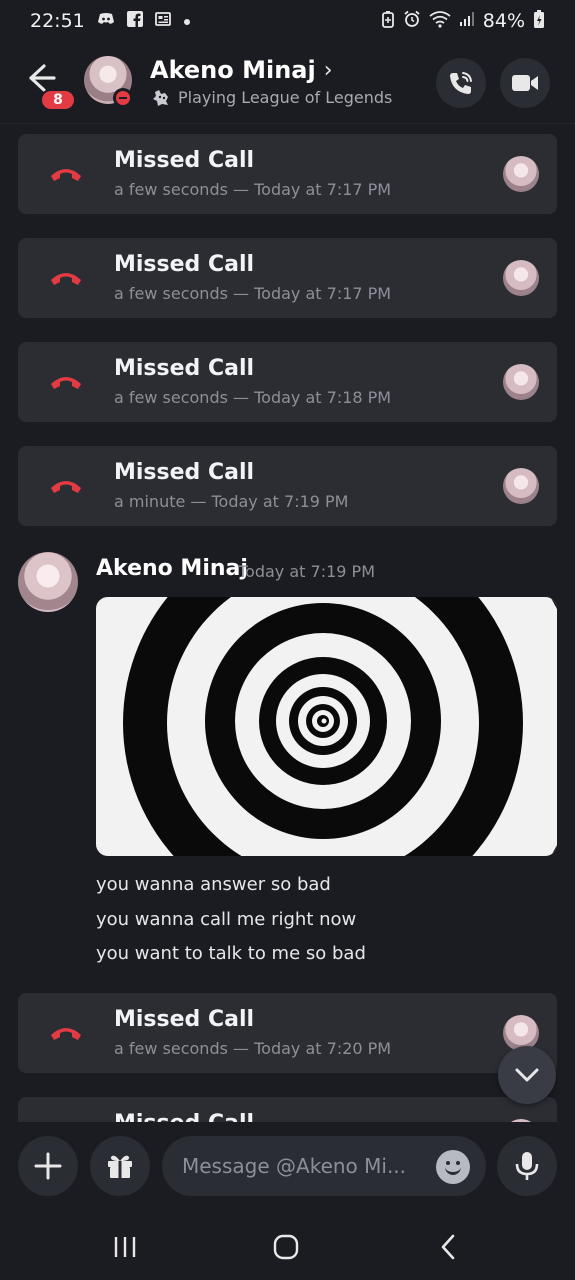 This screenshot has height=1280, width=575. I want to click on missed-call-card: Missed Call, so click(287, 1109).